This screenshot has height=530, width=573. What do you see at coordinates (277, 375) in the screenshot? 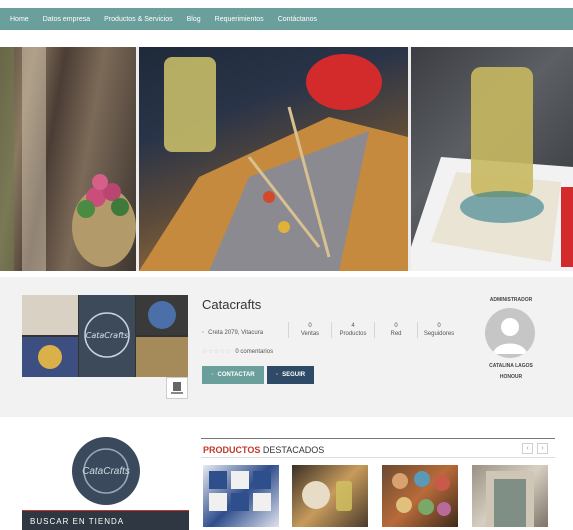
I see `plus-icon: ▫` at bounding box center [277, 375].